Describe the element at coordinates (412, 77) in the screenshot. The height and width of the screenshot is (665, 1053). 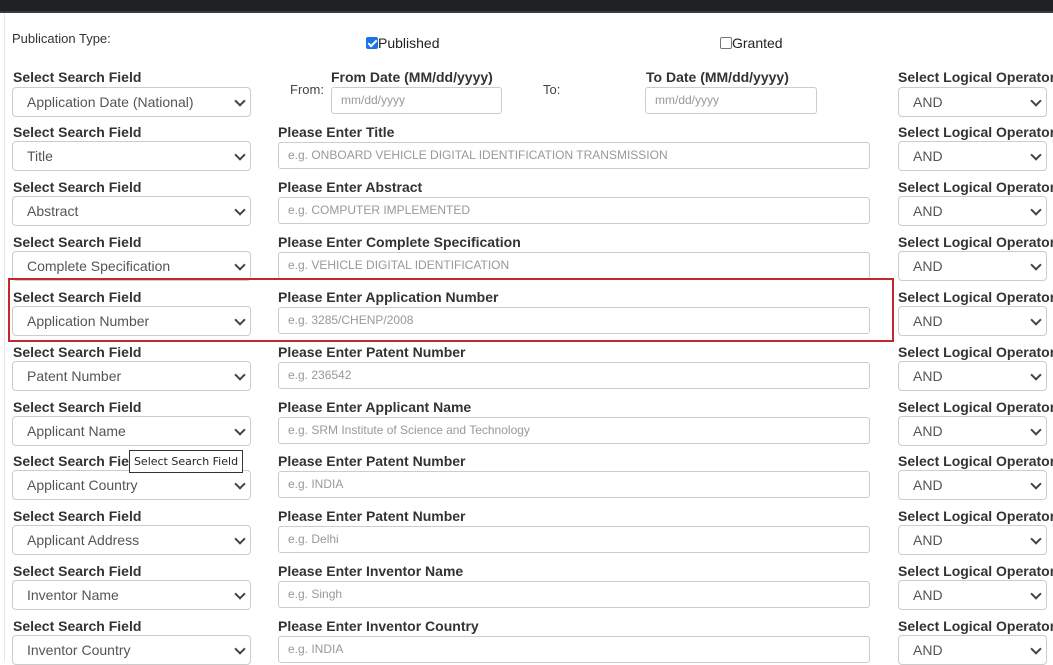
I see `from-date-label: From Date (MM/dd/yyyy)` at that location.